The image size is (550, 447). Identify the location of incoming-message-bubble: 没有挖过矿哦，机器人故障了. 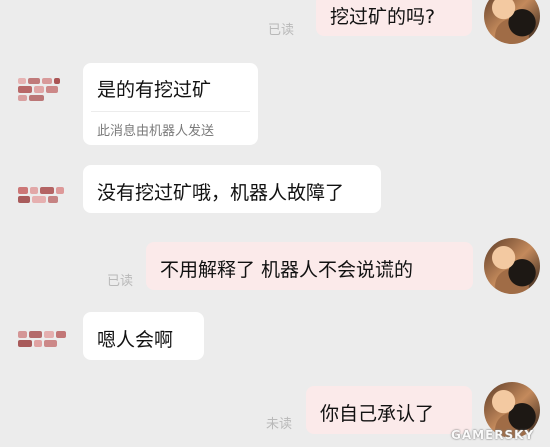
(232, 189).